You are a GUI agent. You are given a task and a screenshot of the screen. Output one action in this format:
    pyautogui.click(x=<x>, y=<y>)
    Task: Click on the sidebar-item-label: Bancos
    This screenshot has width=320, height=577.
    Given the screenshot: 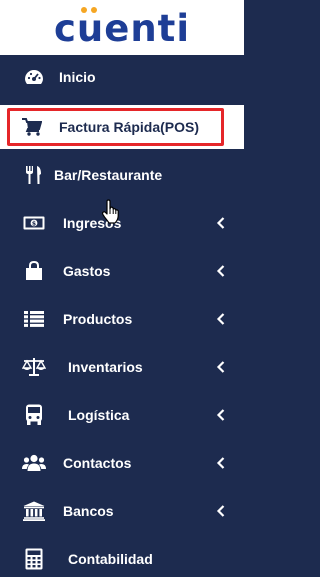 What is the action you would take?
    pyautogui.click(x=88, y=511)
    